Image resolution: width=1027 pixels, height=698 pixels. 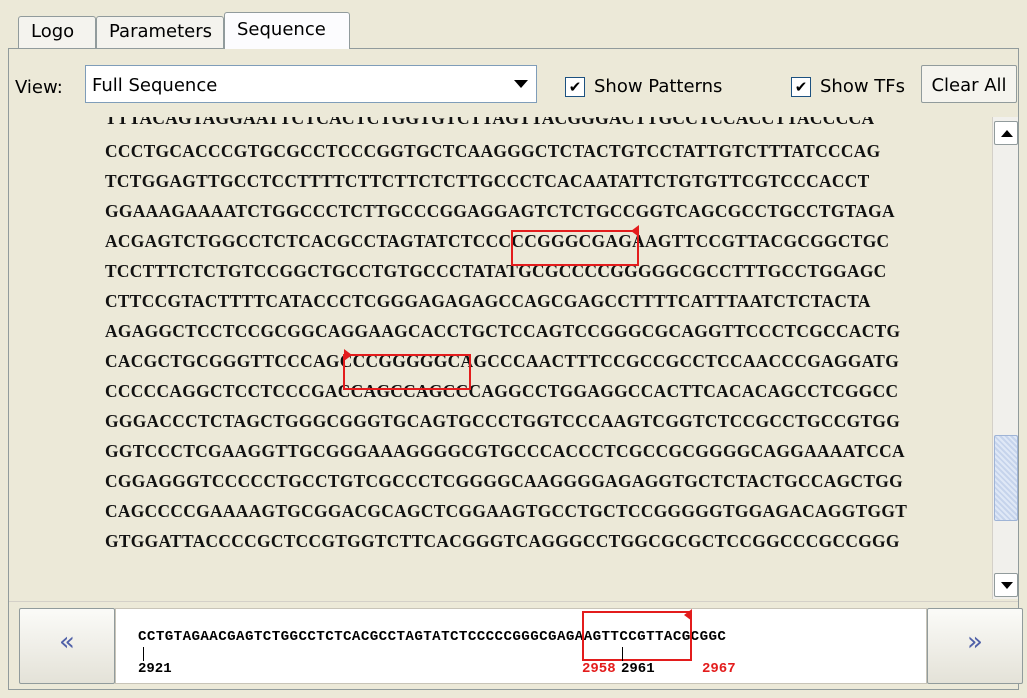 I want to click on double-chevron-left-icon: «, so click(x=67, y=642).